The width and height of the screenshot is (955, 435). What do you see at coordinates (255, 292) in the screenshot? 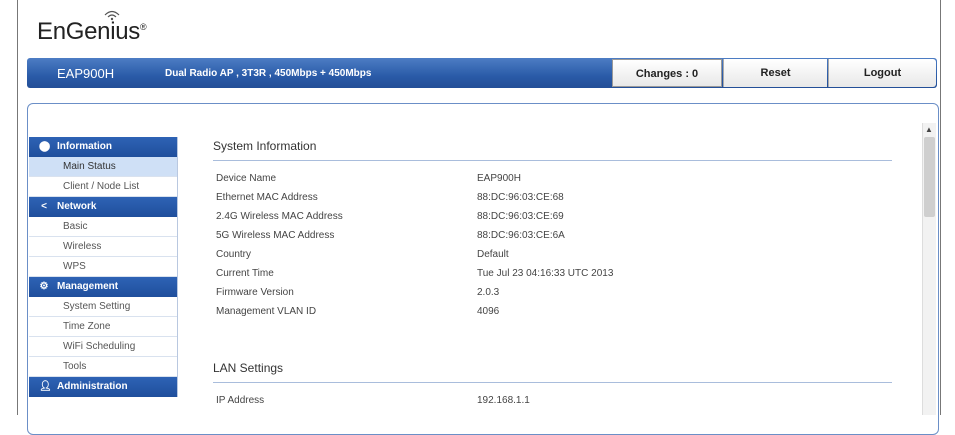
I see `row-label: Firmware Version` at bounding box center [255, 292].